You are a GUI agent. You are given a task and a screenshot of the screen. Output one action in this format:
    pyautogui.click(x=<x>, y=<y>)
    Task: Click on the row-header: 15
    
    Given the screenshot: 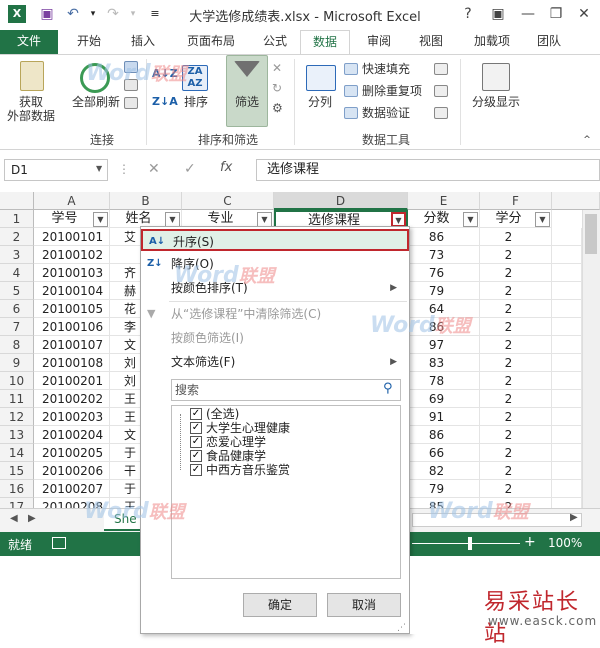 What is the action you would take?
    pyautogui.click(x=17, y=471)
    